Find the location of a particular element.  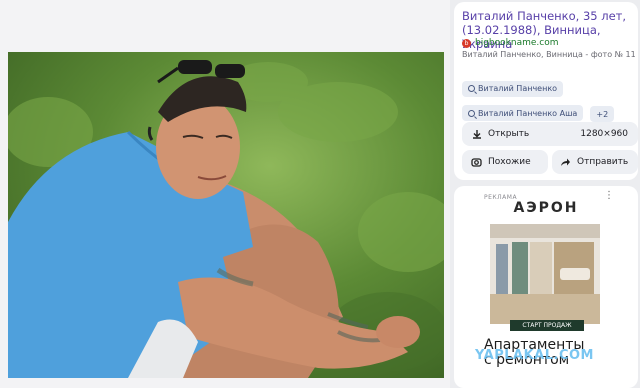

source-link: b bigbookname.com is located at coordinates (510, 43).